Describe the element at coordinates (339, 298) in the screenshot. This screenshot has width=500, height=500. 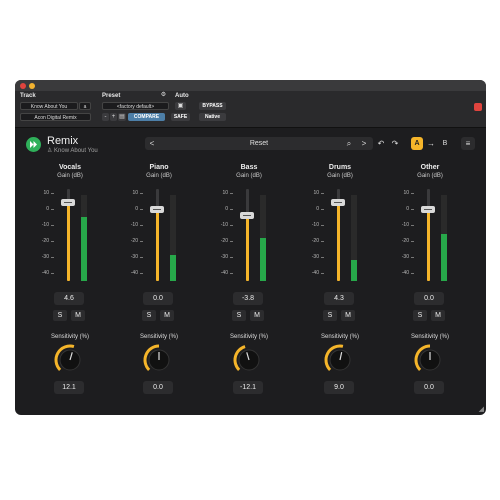
I see `gain-value-field: 4.3` at that location.